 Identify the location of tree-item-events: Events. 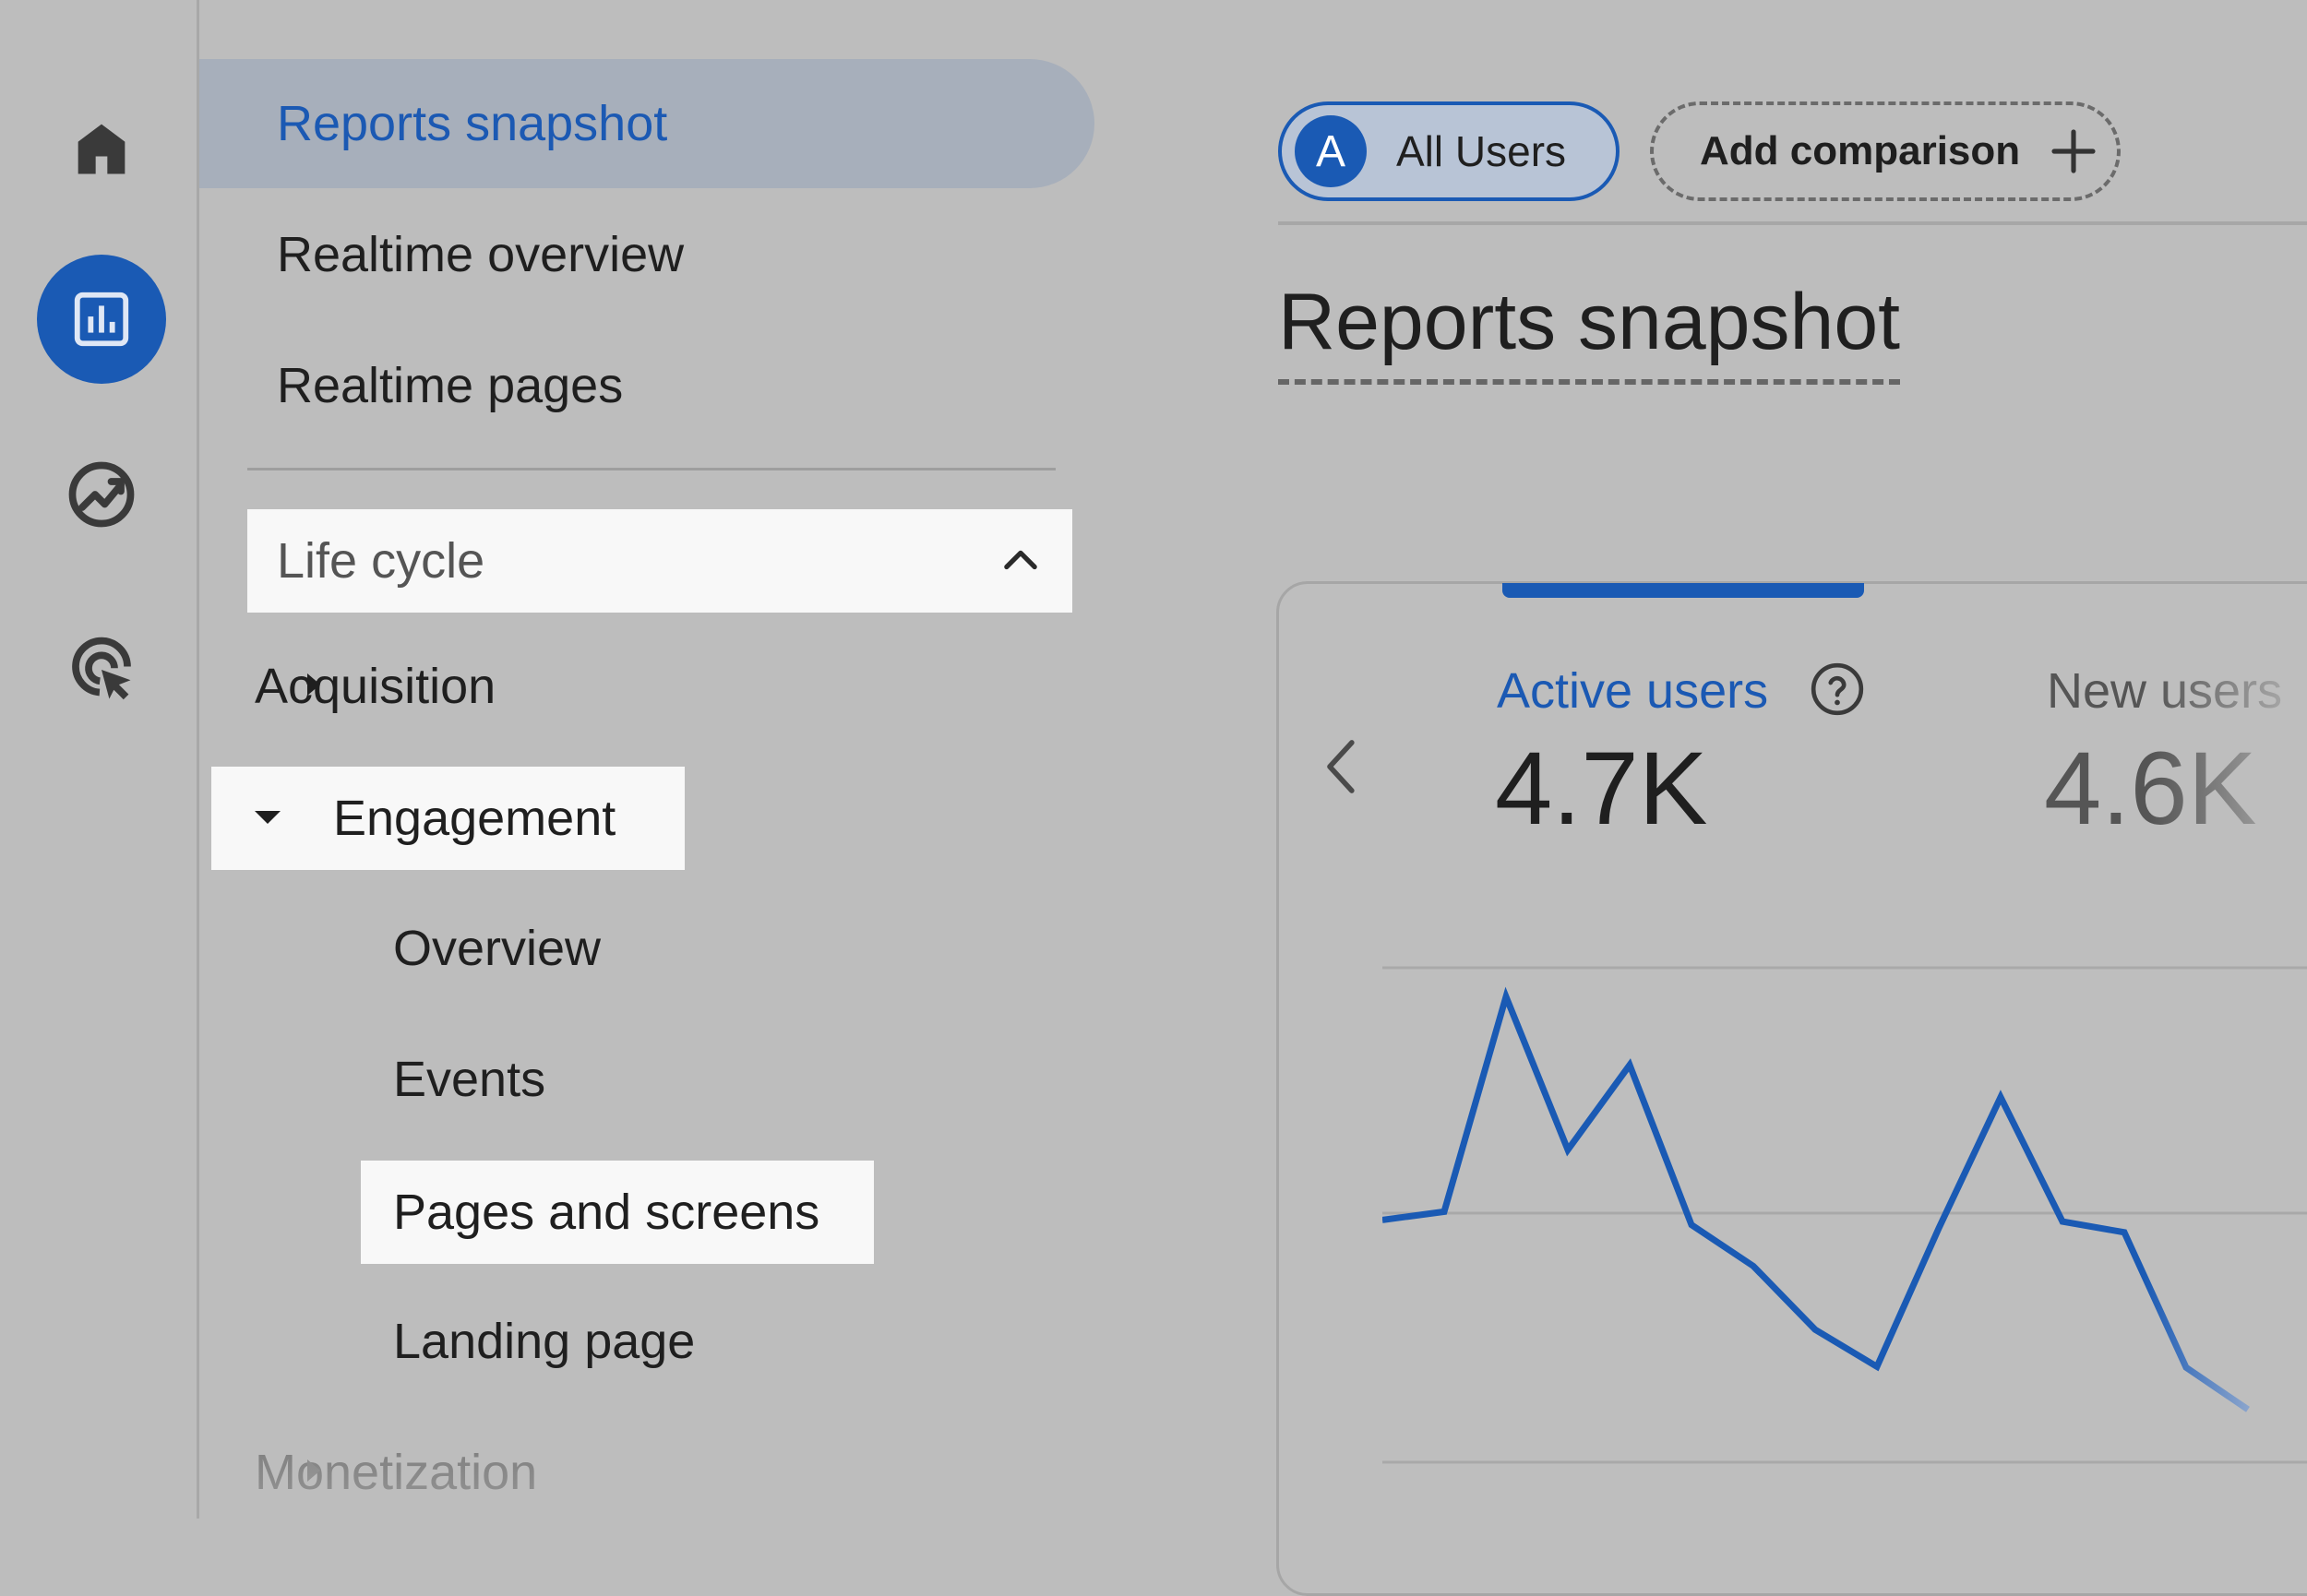
(469, 1079).